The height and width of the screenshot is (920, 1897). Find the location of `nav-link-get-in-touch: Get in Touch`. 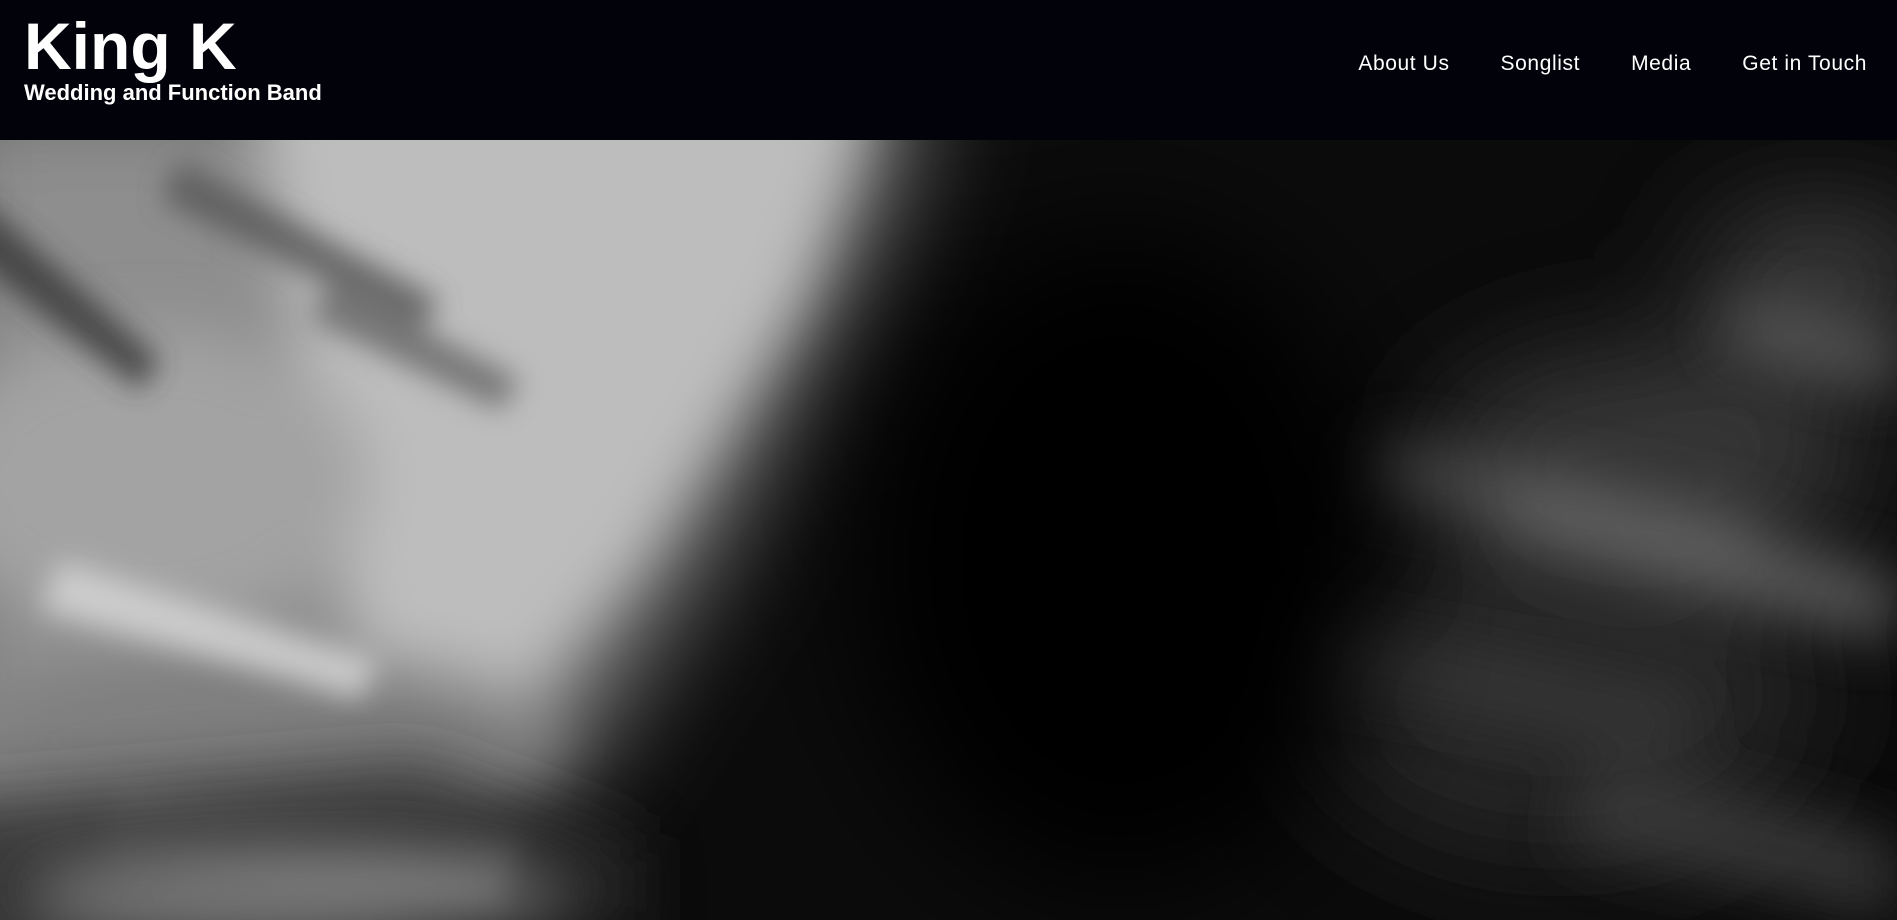

nav-link-get-in-touch: Get in Touch is located at coordinates (1804, 64).